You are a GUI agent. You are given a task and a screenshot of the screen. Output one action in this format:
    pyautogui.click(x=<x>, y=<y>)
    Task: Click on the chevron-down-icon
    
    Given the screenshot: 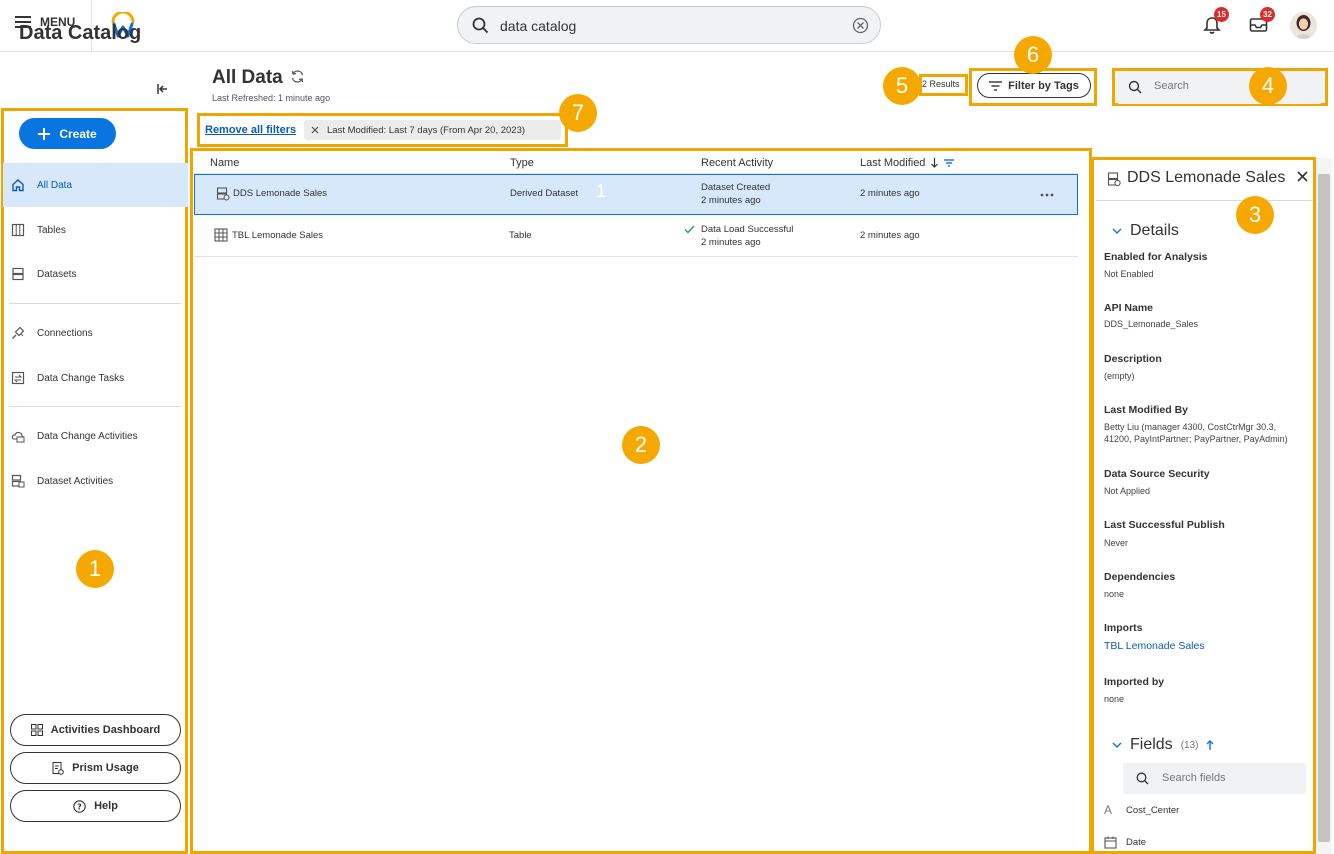 What is the action you would take?
    pyautogui.click(x=1117, y=231)
    